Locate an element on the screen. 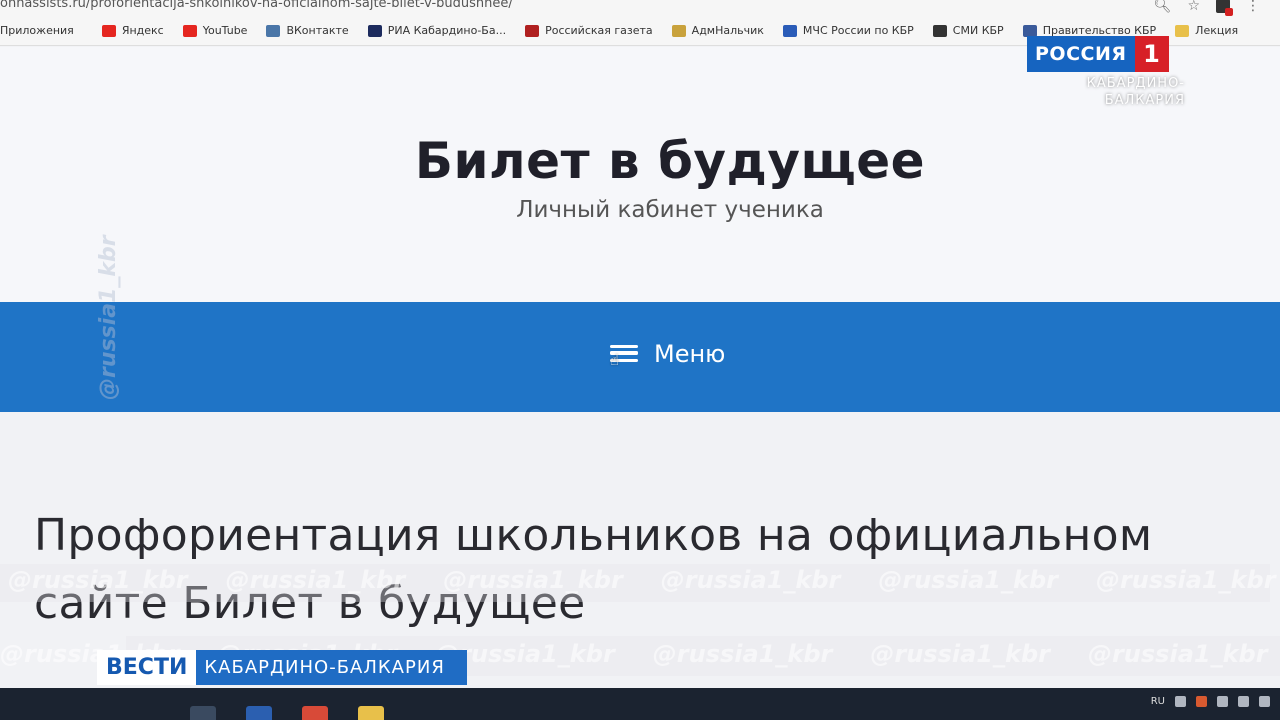 The height and width of the screenshot is (720, 1280). os-taskbar: RU is located at coordinates (640, 704).